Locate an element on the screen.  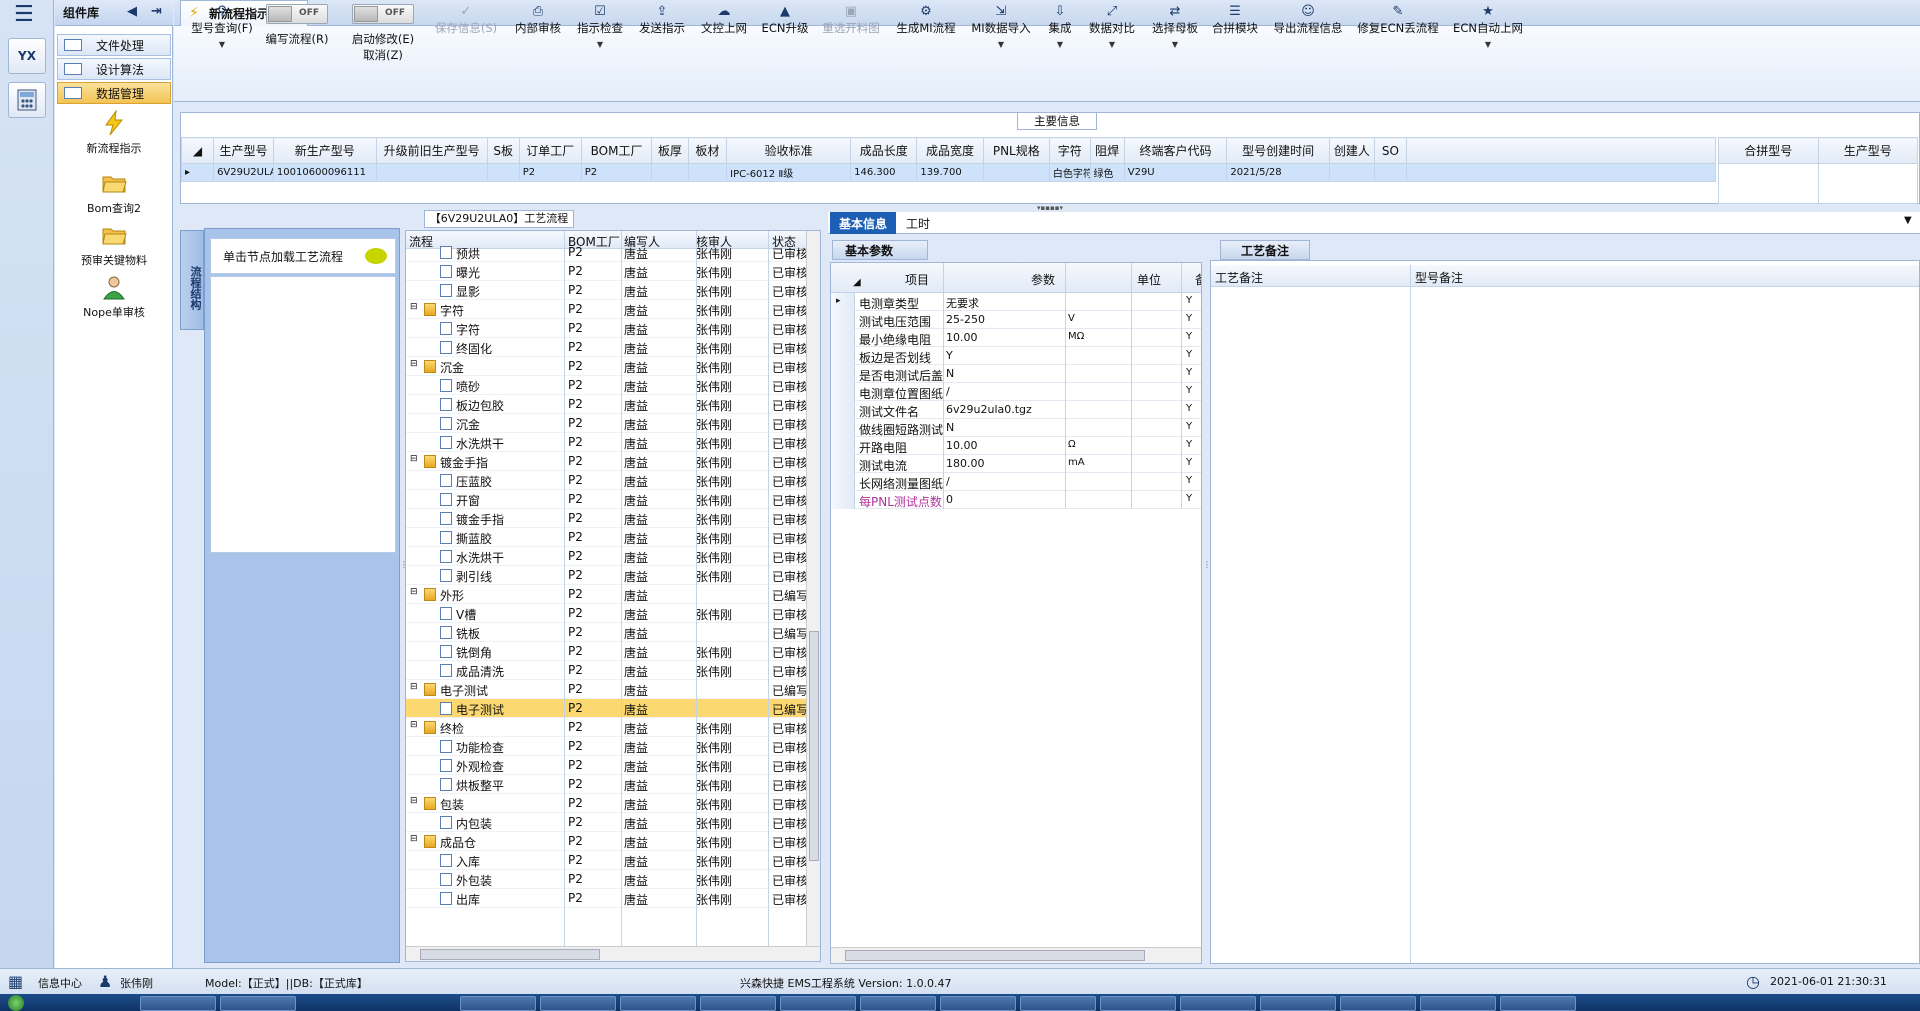
grid-apps-icon: ▦ is located at coordinates (15, 981).